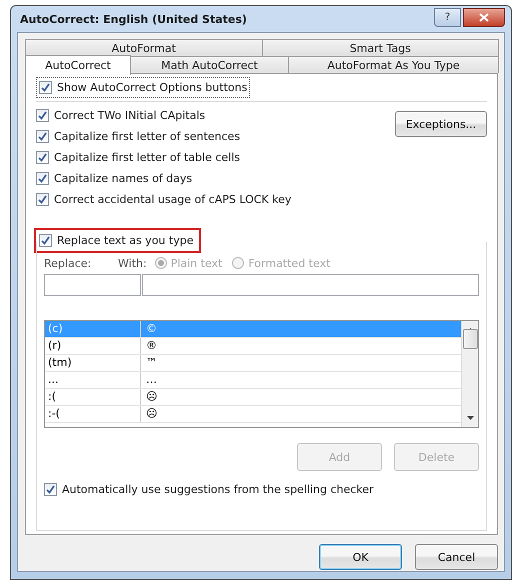  Describe the element at coordinates (93, 414) in the screenshot. I see `replace-cell: :-(` at that location.